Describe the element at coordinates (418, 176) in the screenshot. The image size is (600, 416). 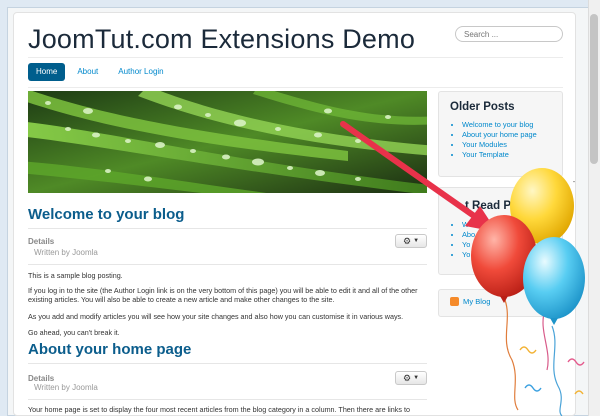
I see `arrow-icon` at that location.